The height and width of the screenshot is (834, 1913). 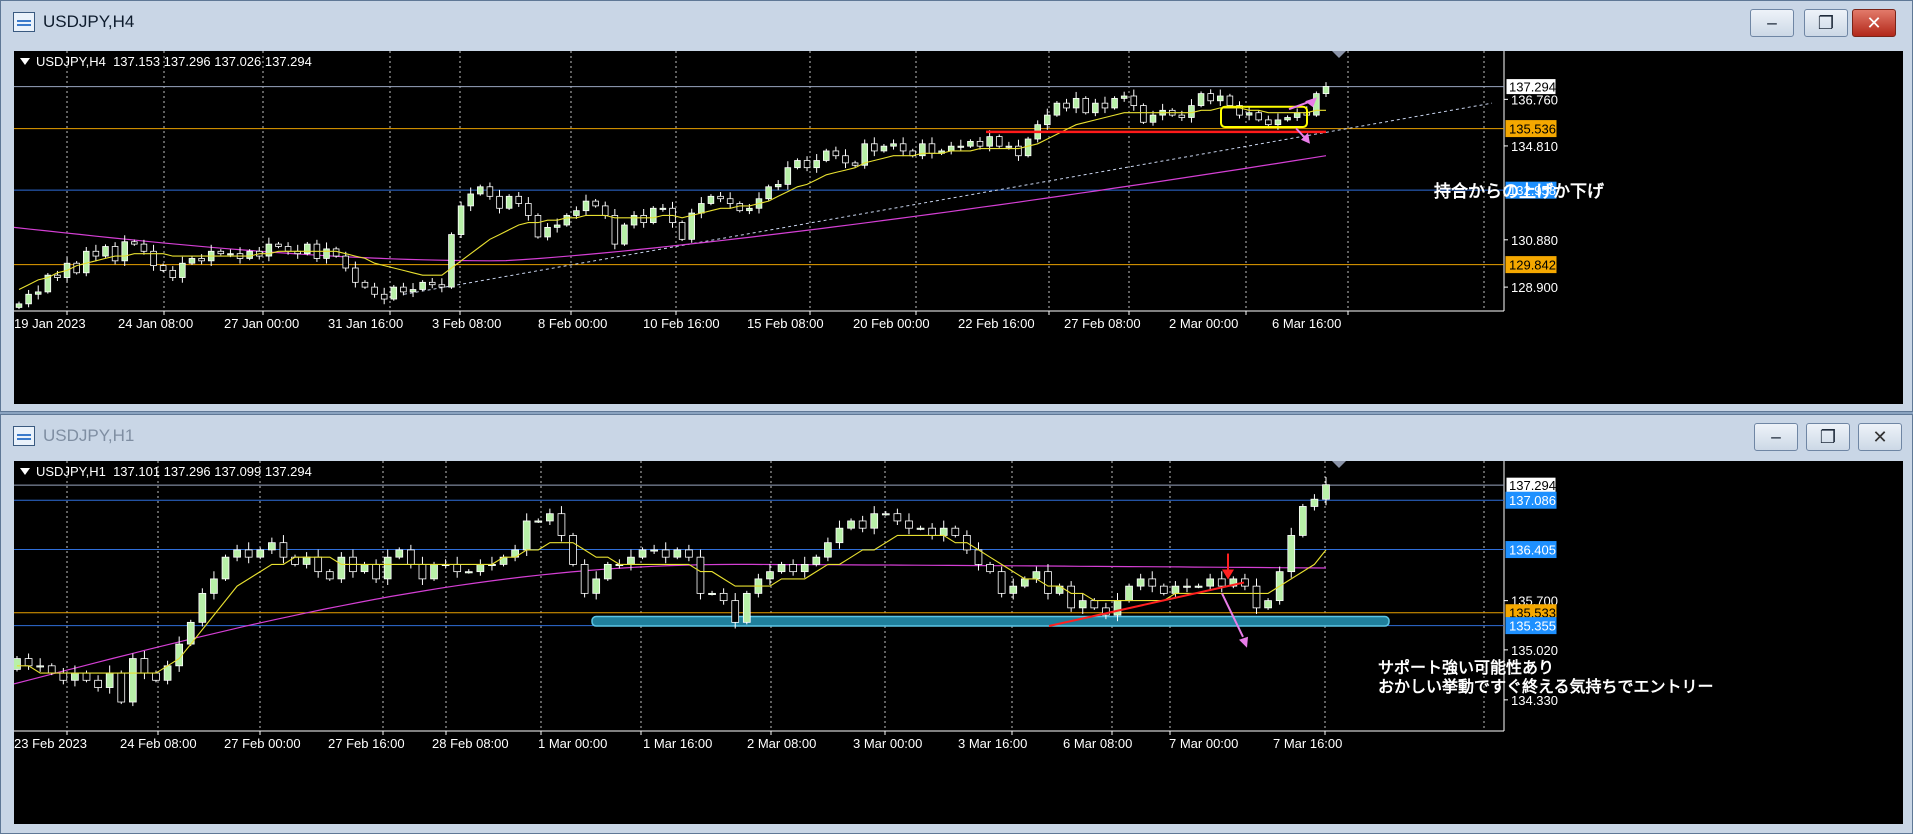 I want to click on title-bar: USDJPY,H4 ‒ ❐ ✕, so click(x=956, y=22).